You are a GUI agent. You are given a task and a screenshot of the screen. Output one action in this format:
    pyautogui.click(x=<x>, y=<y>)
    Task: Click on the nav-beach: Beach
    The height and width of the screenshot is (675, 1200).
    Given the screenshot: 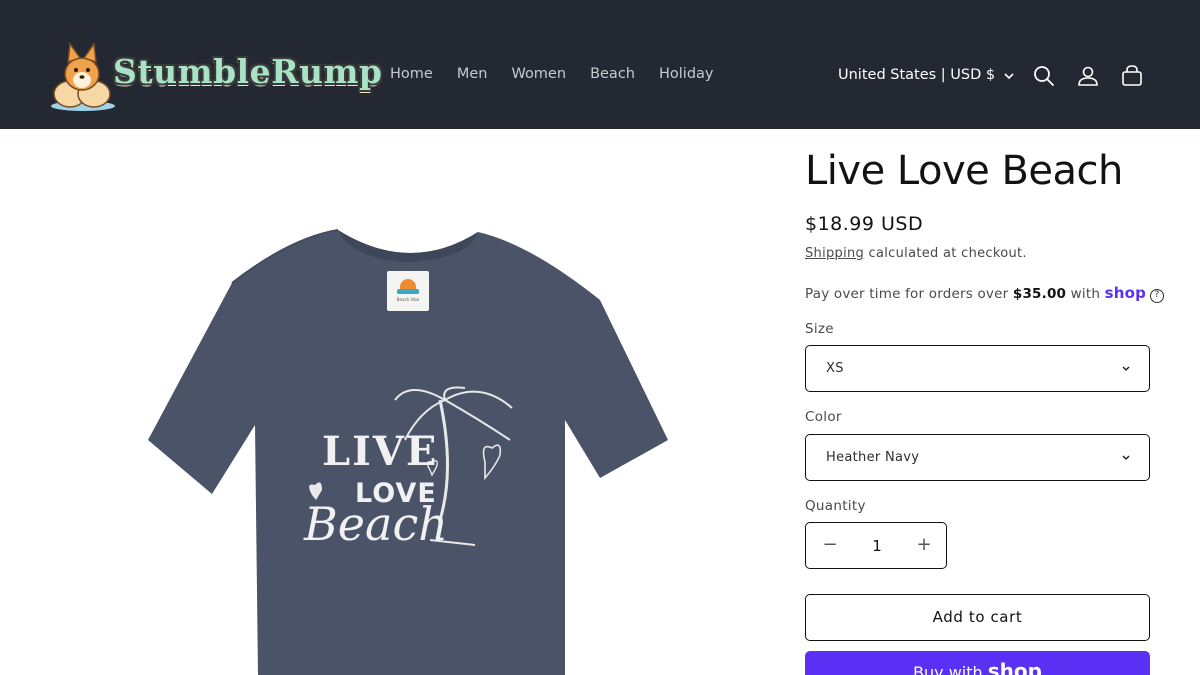 What is the action you would take?
    pyautogui.click(x=612, y=74)
    